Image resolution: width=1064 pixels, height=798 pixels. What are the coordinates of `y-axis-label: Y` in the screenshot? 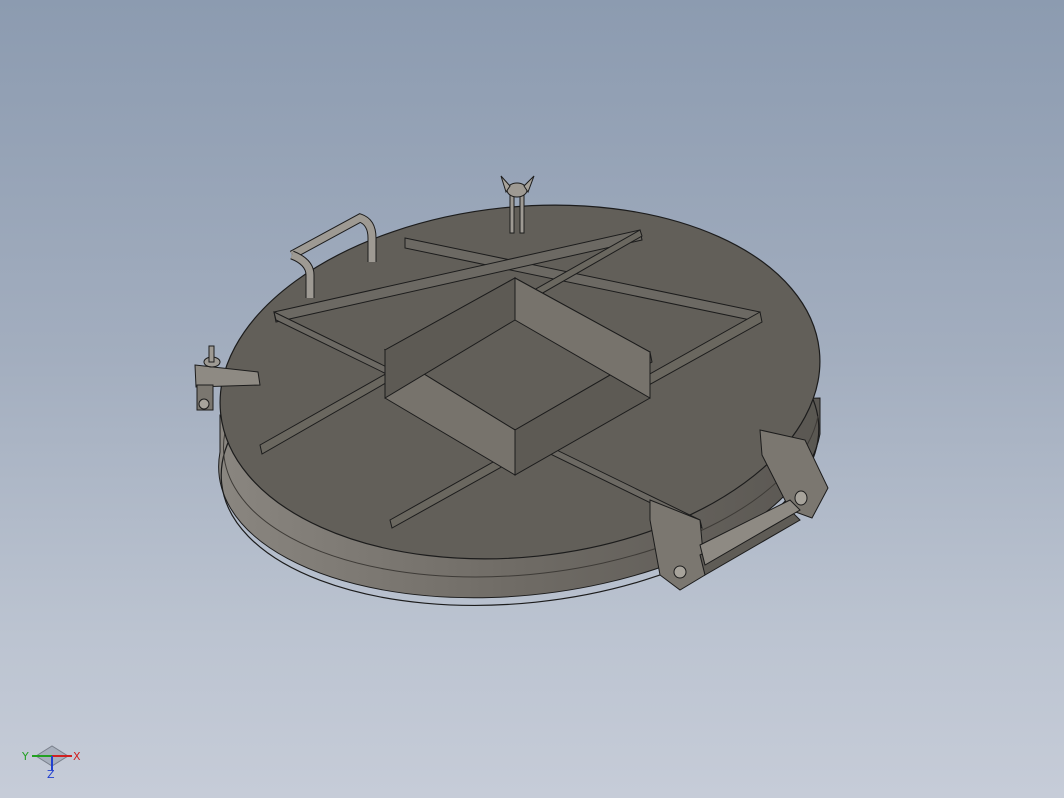 It's located at (25, 756).